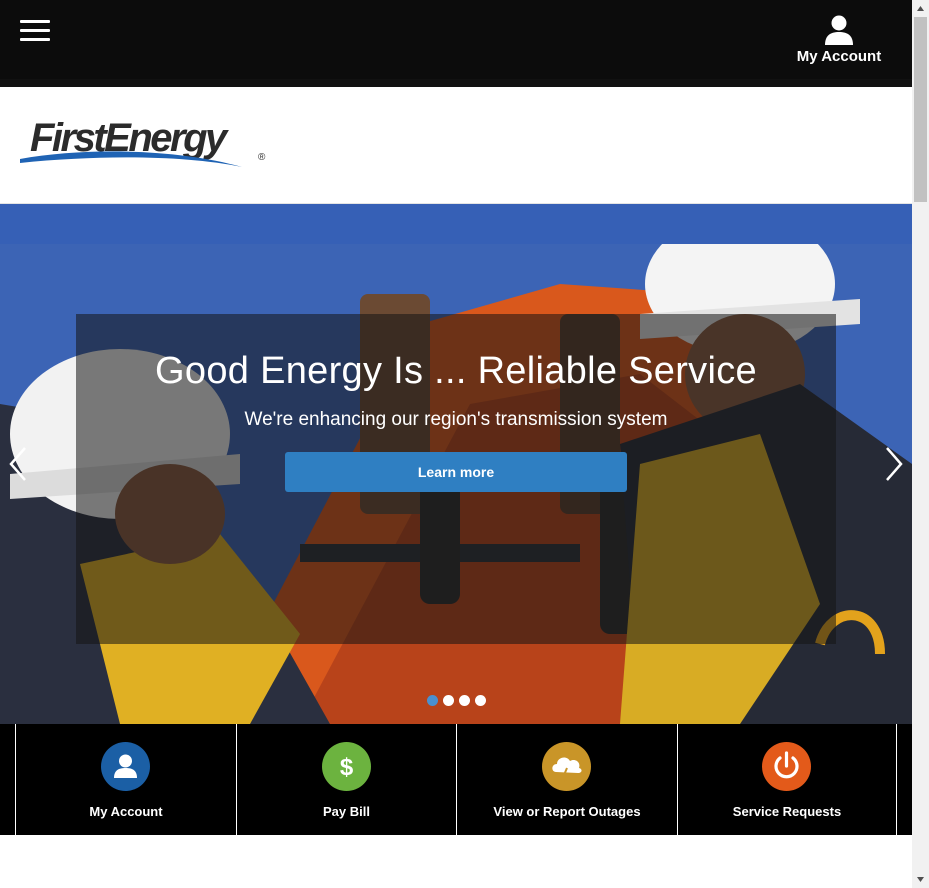 This screenshot has height=888, width=929. I want to click on quick-link-my-account: My Account, so click(126, 779).